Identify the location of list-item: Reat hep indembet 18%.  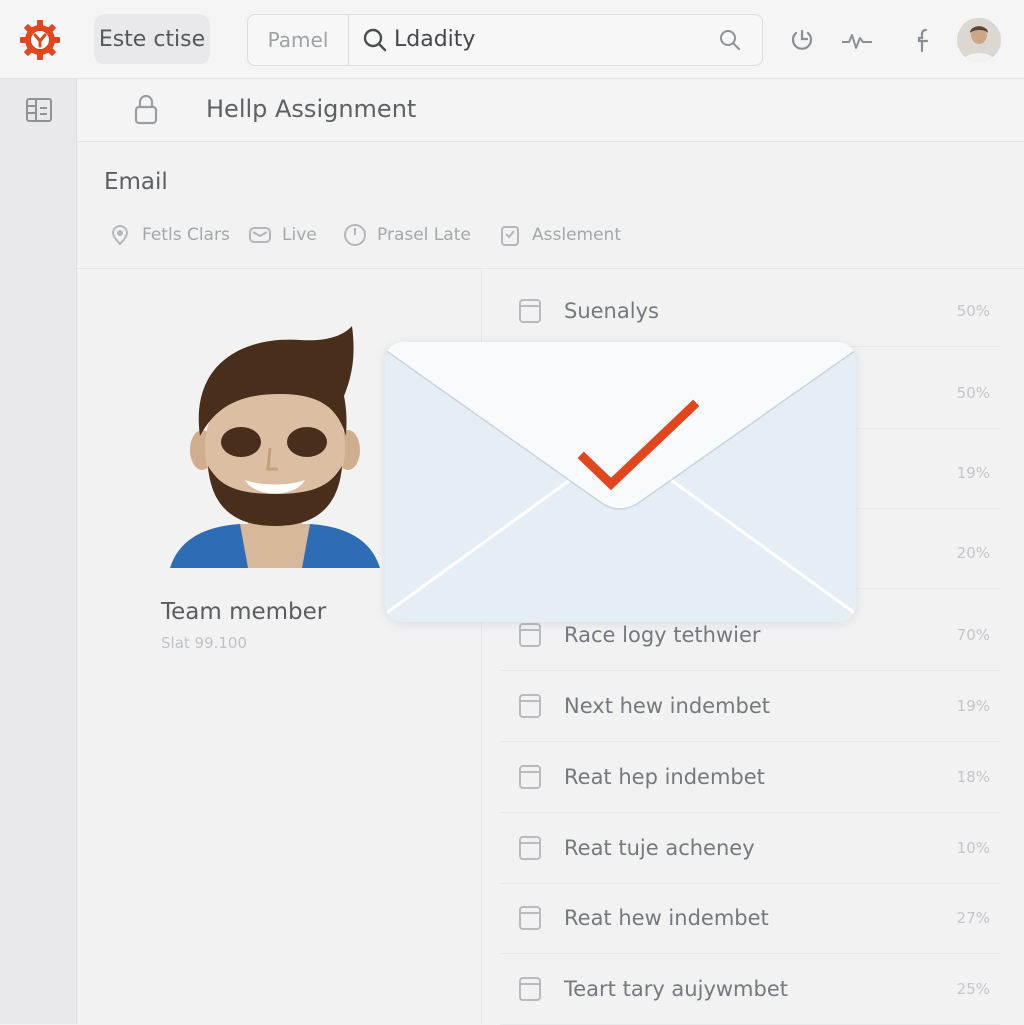
(750, 777).